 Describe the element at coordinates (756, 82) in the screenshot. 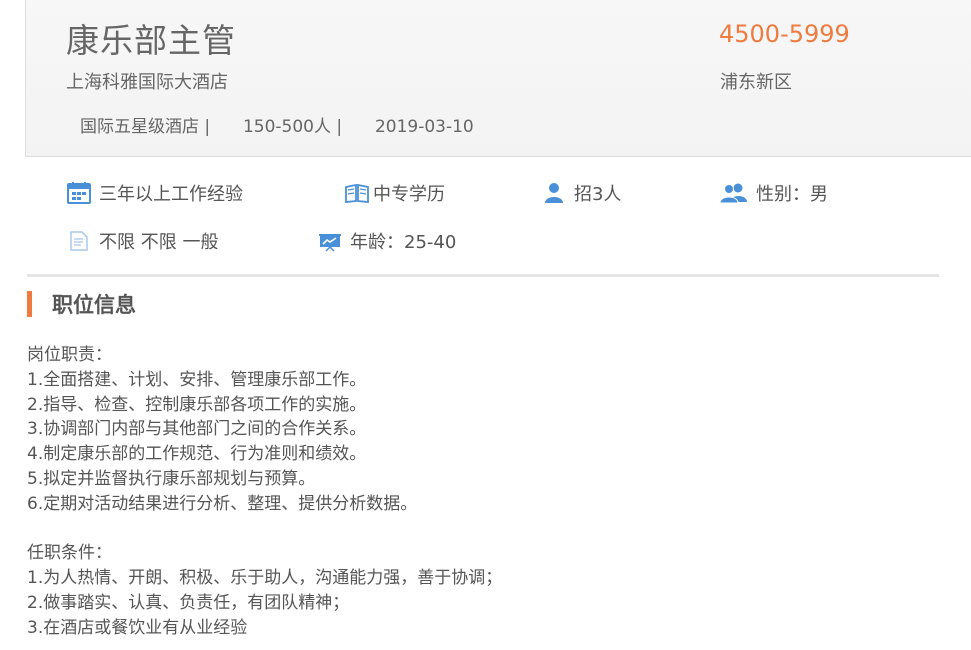

I see `work-location: 浦东新区` at that location.